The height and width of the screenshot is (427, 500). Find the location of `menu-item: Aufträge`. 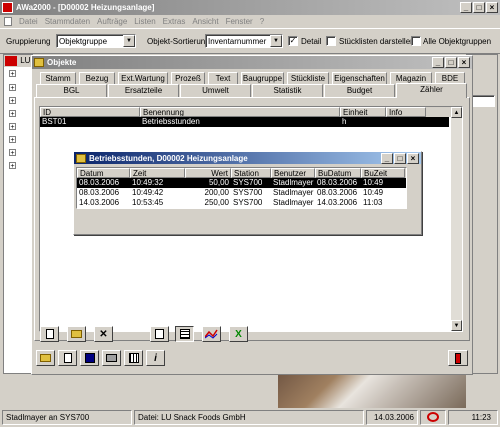

menu-item: Aufträge is located at coordinates (112, 21).